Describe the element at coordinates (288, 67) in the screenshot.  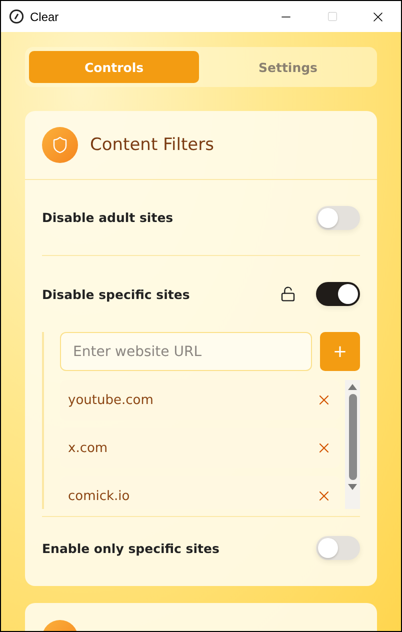
I see `tab: Settings` at that location.